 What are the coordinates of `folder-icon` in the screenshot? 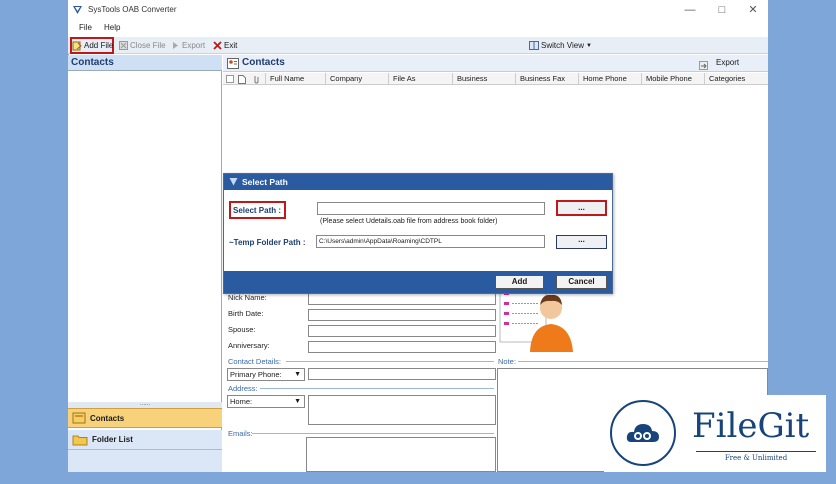 It's located at (80, 440).